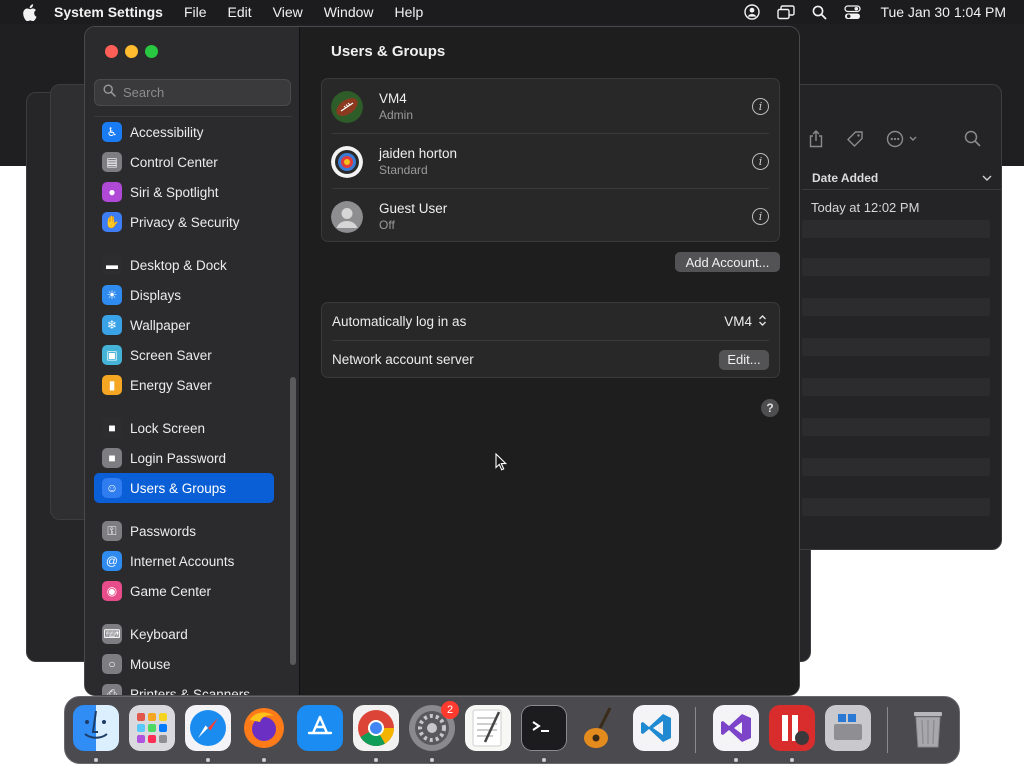 Image resolution: width=1024 pixels, height=768 pixels. Describe the element at coordinates (151, 51) in the screenshot. I see `window-zoom-button` at that location.